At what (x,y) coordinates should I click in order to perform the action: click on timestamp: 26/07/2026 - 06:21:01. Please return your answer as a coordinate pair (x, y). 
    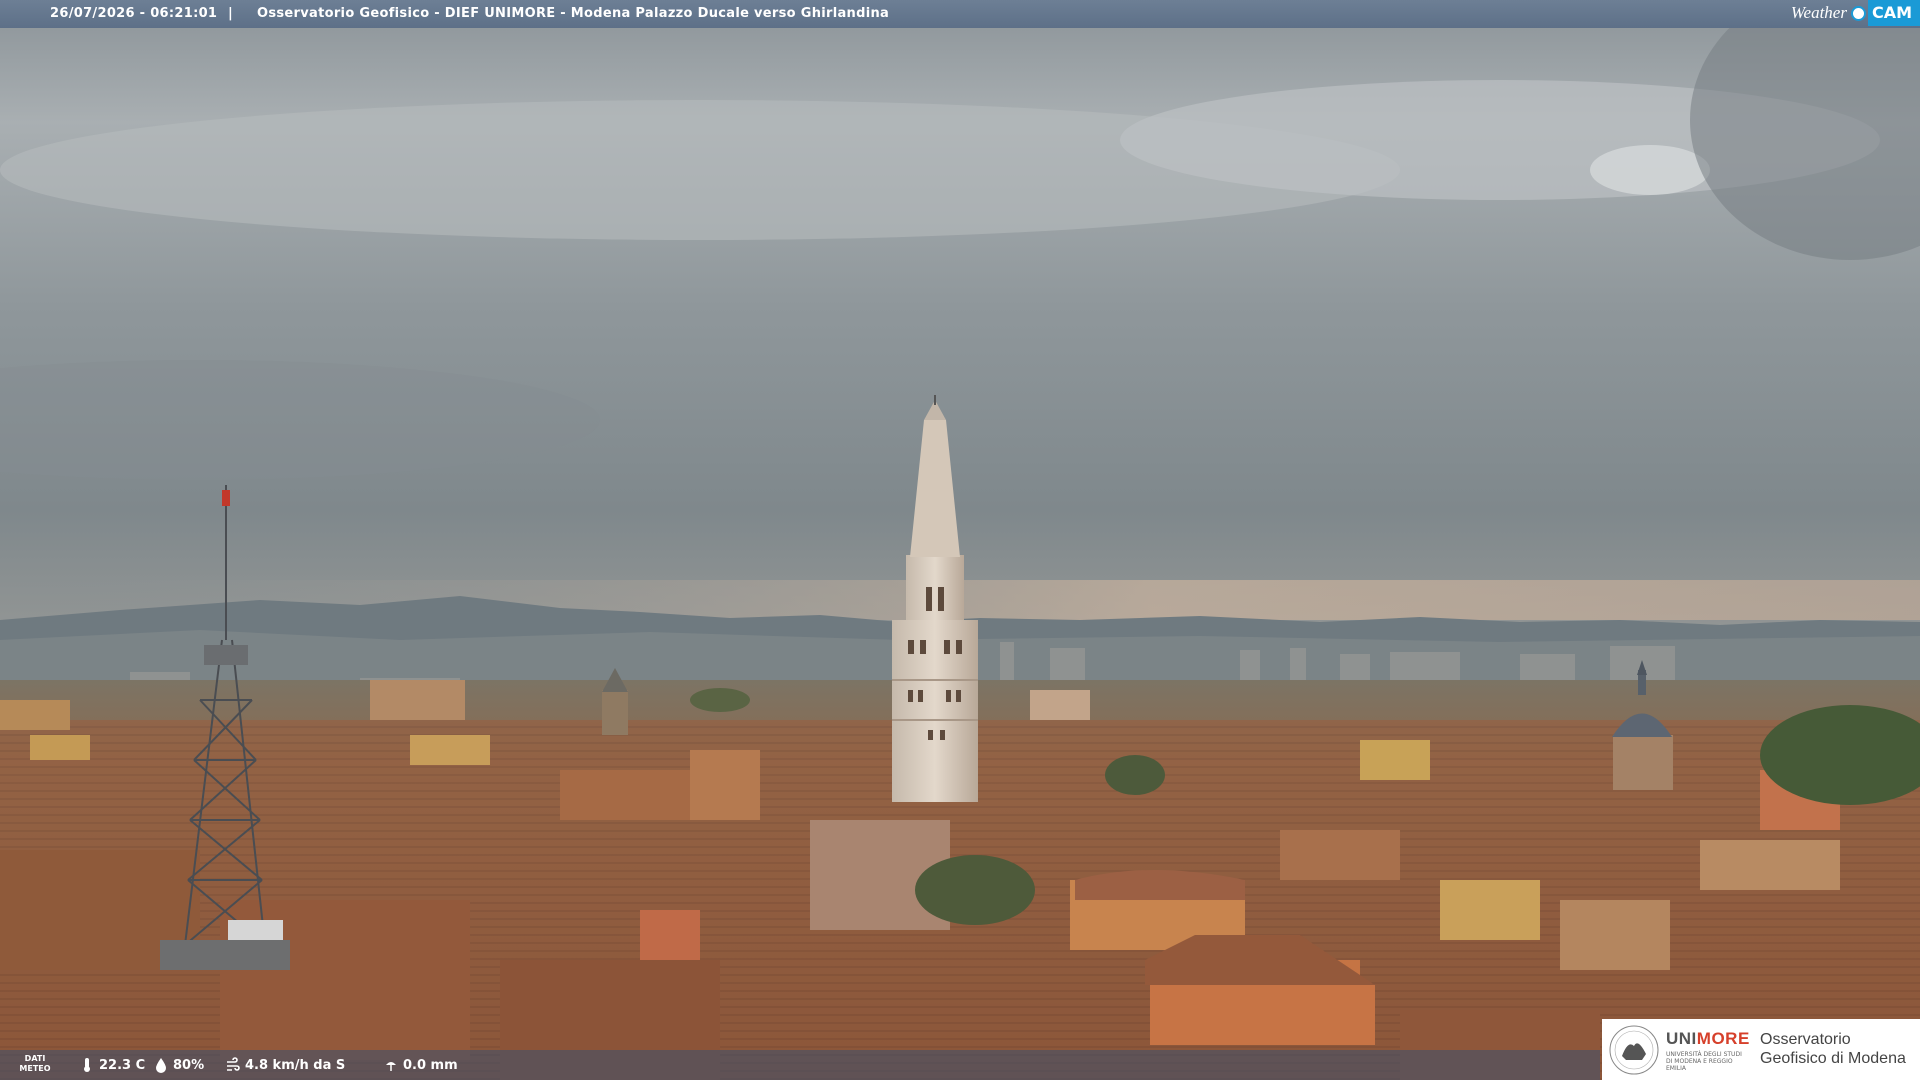
    Looking at the image, I should click on (134, 13).